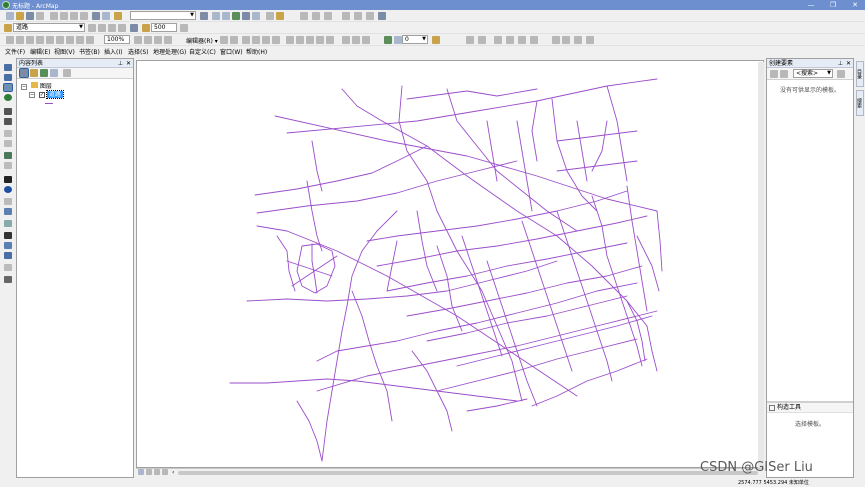 This screenshot has width=865, height=487. Describe the element at coordinates (8, 155) in the screenshot. I see `select-features-icon` at that location.